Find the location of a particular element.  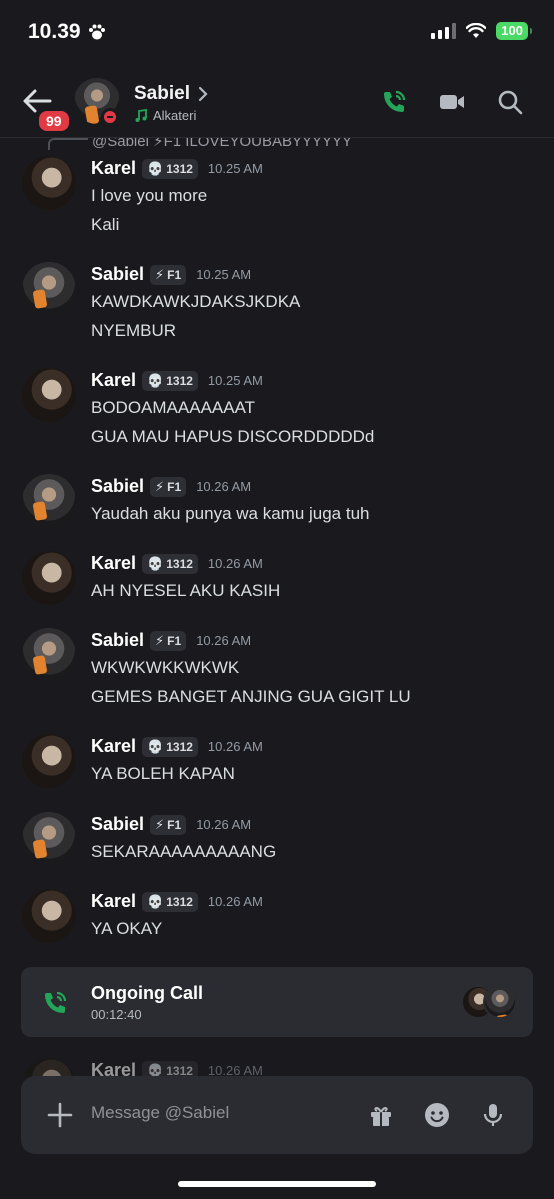

video-call-icon is located at coordinates (452, 102).